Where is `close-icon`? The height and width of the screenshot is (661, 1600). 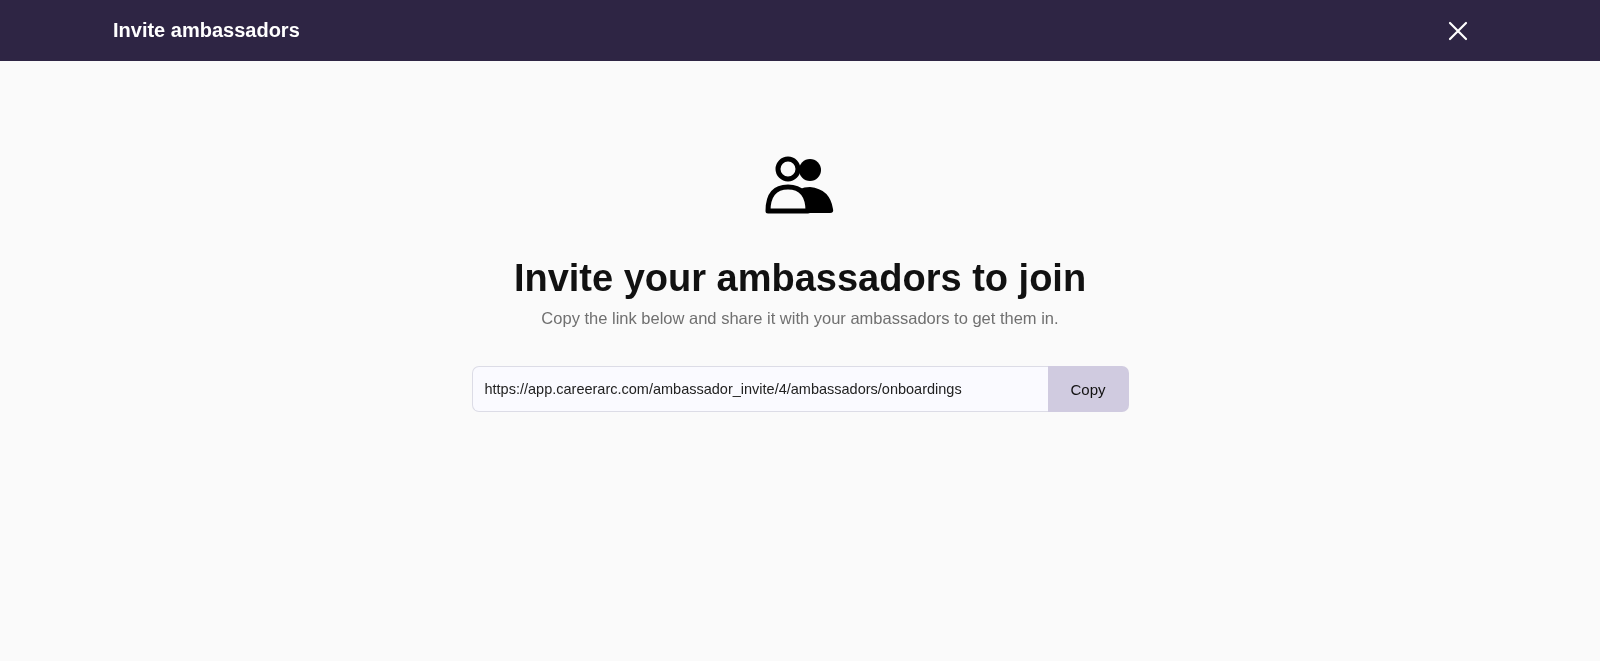 close-icon is located at coordinates (1458, 30).